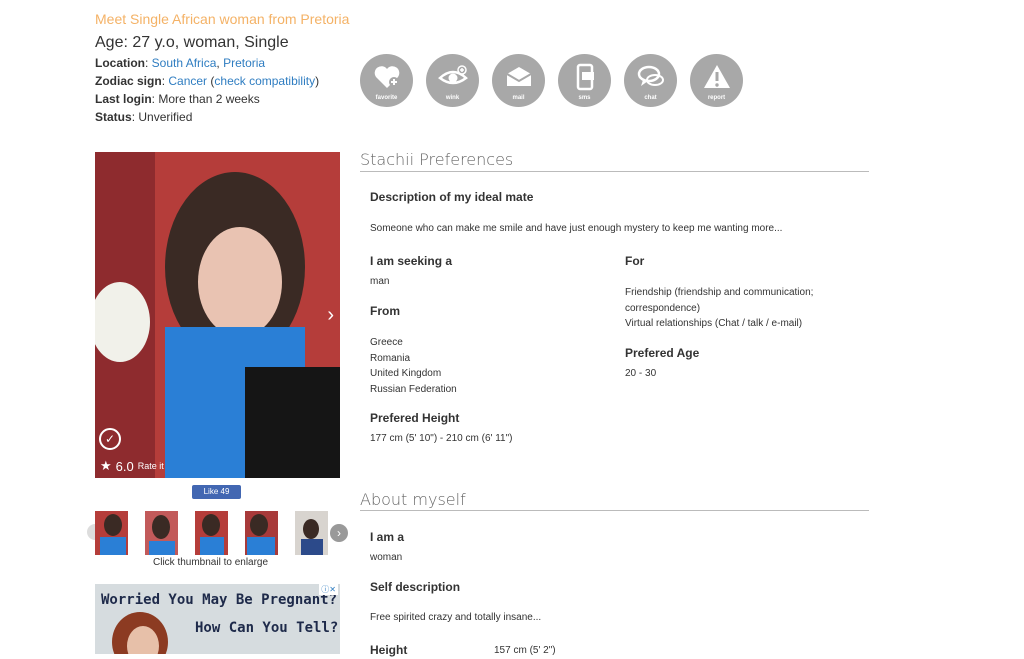 The height and width of the screenshot is (659, 1024). I want to click on mail-button: mail, so click(518, 80).